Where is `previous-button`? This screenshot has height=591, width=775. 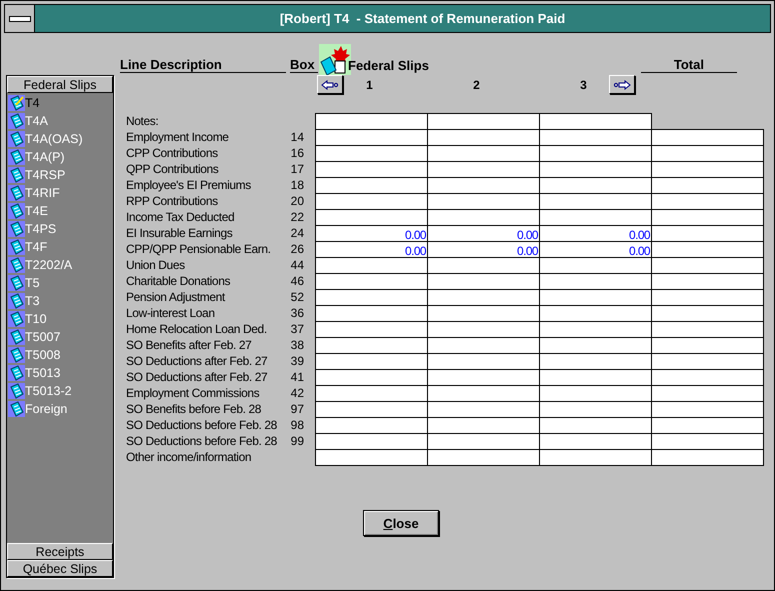 previous-button is located at coordinates (330, 84).